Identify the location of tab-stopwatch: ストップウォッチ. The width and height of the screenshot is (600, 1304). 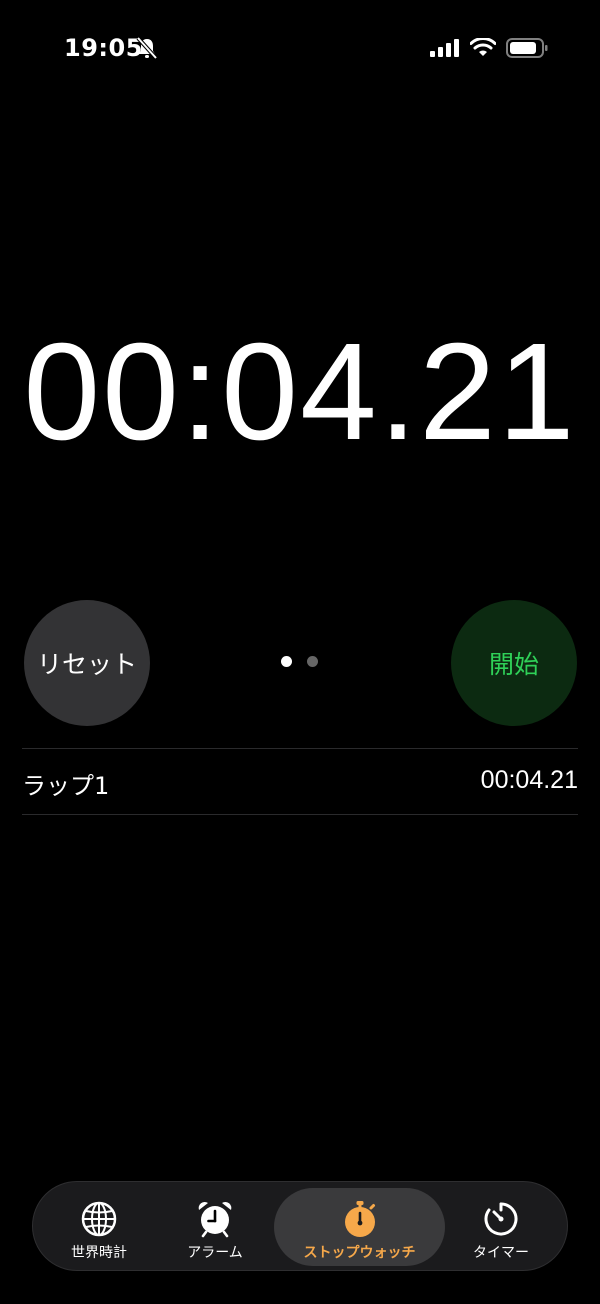
(359, 1227).